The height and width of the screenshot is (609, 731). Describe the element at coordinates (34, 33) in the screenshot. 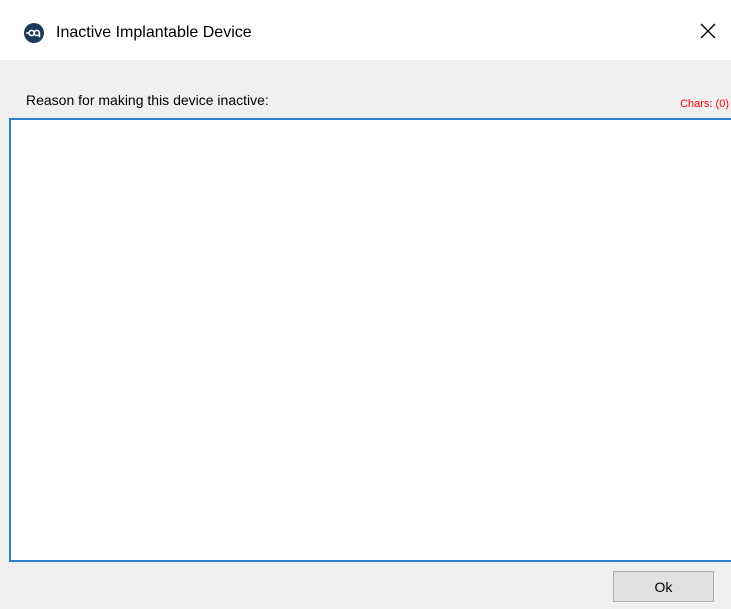

I see `op-logo-icon` at that location.